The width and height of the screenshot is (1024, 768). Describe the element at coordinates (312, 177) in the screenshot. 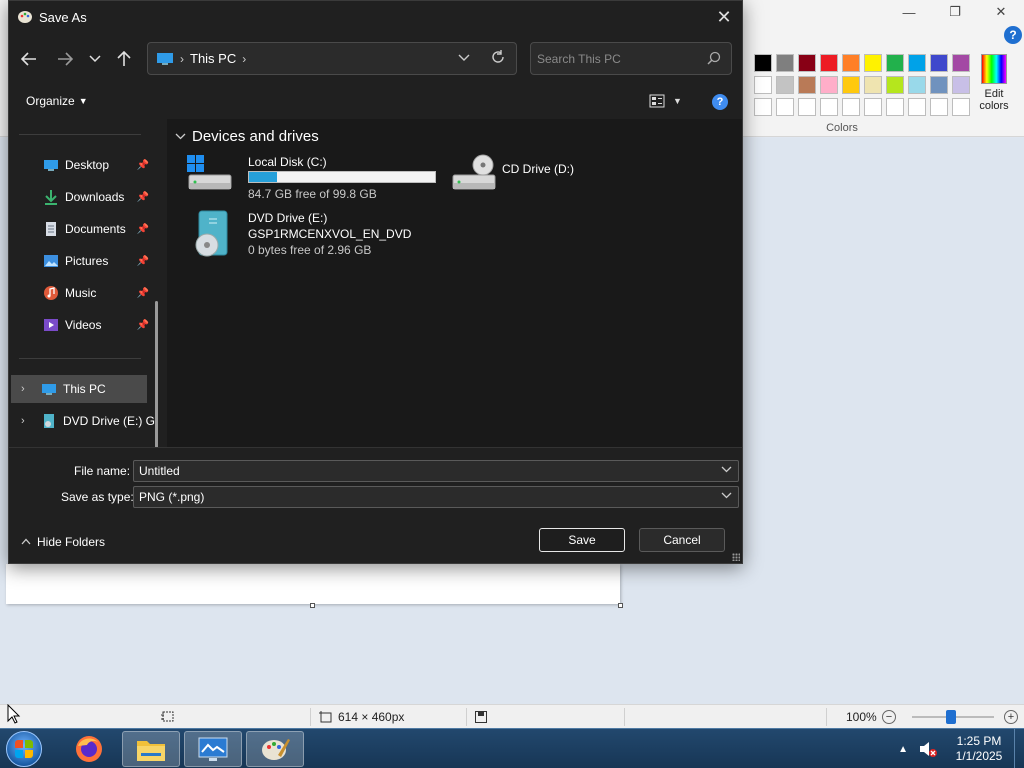

I see `drive-local-disk-c: Local Disk (C:) 84.7 GB free of 99.8 GB` at that location.